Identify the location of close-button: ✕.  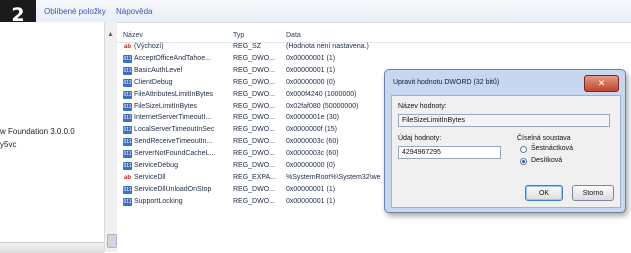
(601, 83).